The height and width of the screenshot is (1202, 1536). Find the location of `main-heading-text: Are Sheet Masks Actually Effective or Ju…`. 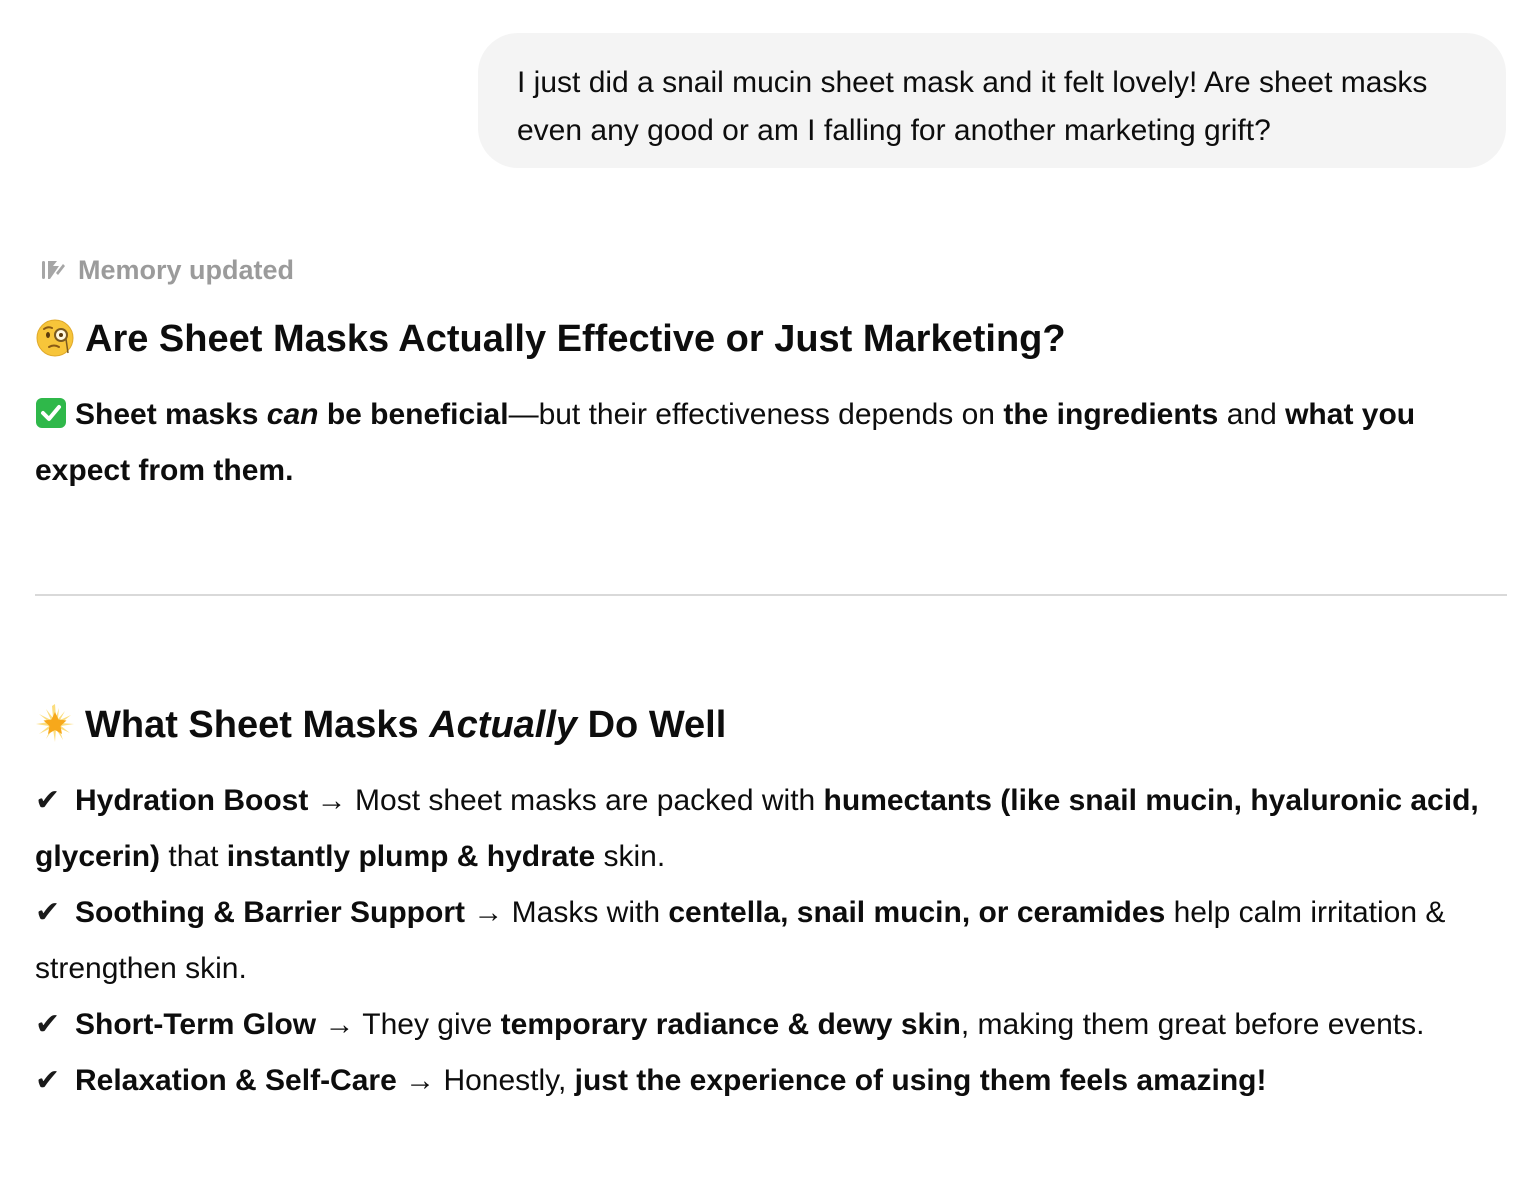

main-heading-text: Are Sheet Masks Actually Effective or Ju… is located at coordinates (575, 339).